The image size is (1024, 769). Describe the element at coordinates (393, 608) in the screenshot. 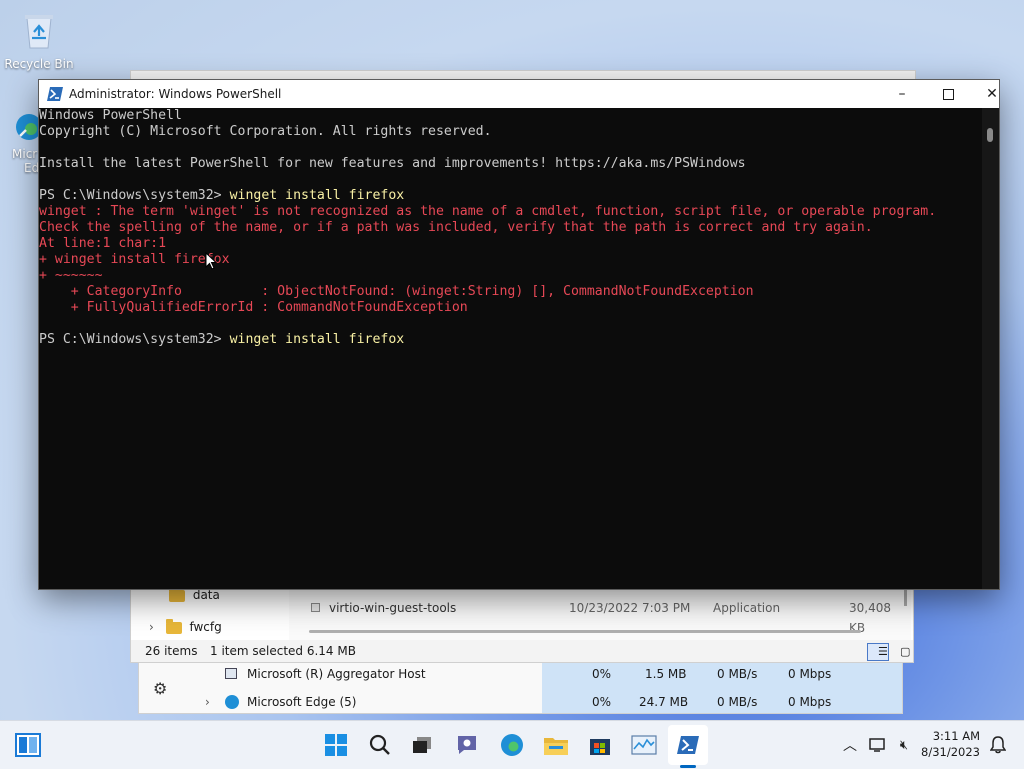

I see `file-name: virtio-win-guest-tools` at that location.